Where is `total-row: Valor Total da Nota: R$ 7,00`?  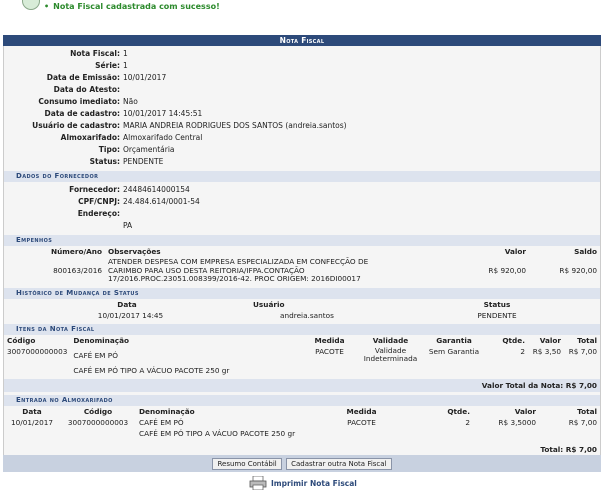 total-row: Valor Total da Nota: R$ 7,00 is located at coordinates (302, 385).